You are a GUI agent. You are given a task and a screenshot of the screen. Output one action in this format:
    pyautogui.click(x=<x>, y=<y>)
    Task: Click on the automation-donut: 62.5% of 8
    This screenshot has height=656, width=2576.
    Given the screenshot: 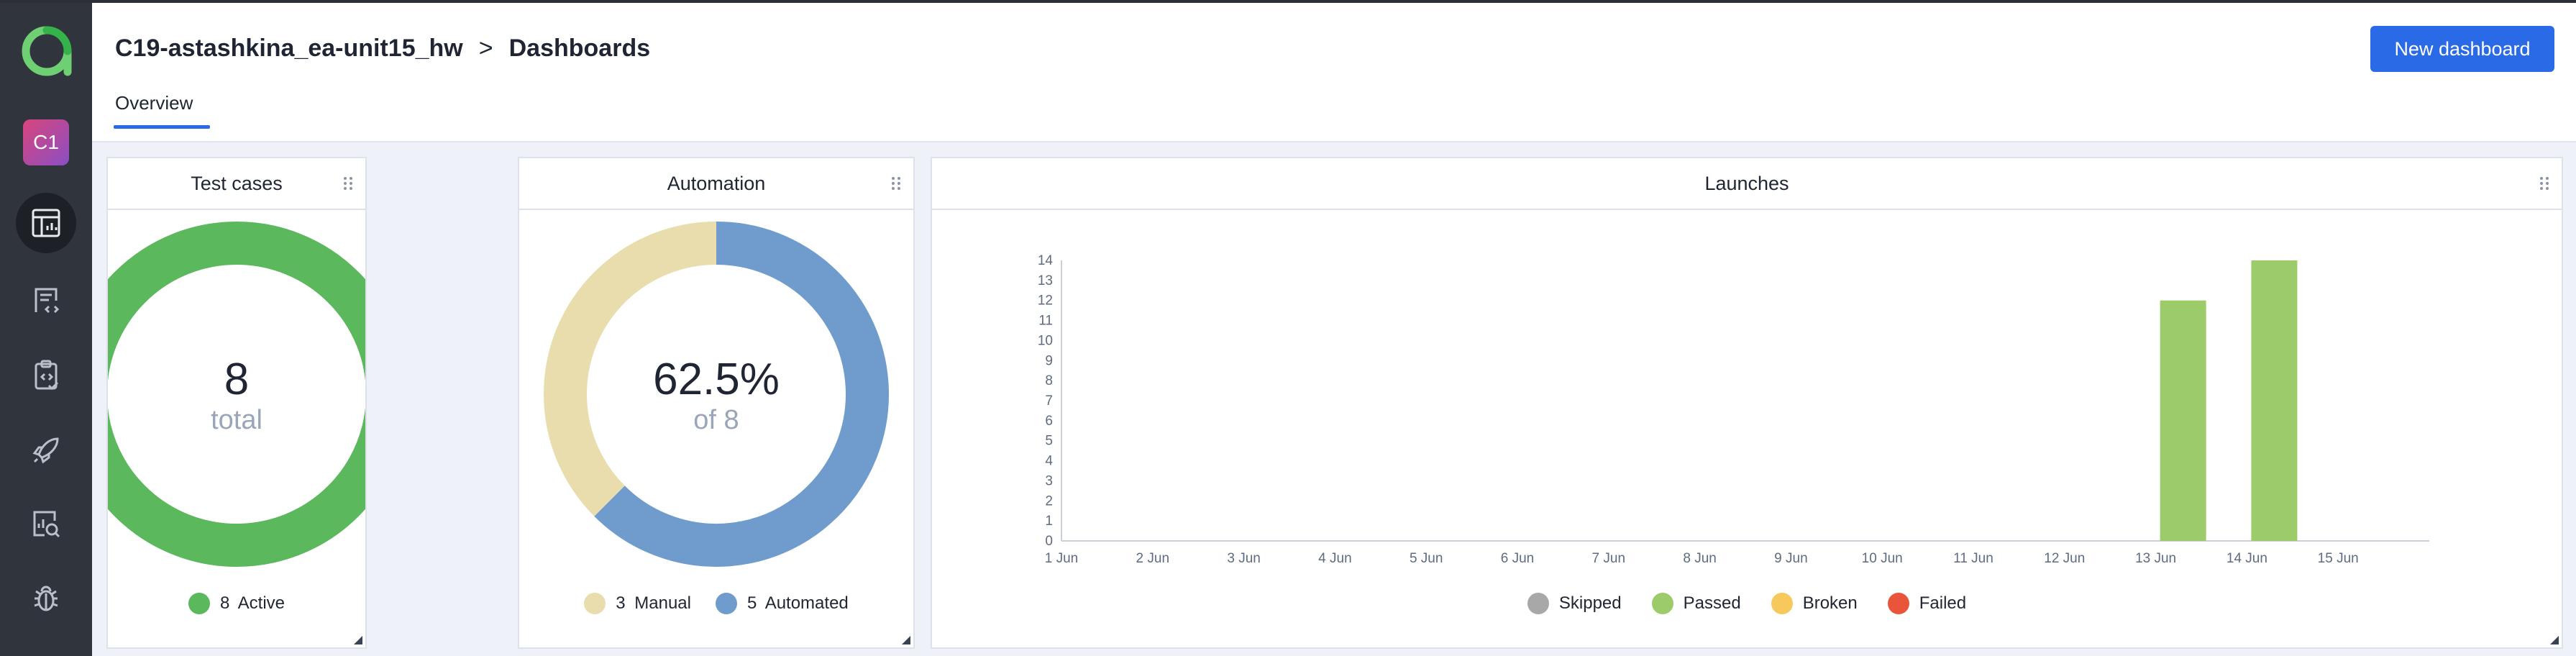 What is the action you would take?
    pyautogui.click(x=716, y=397)
    